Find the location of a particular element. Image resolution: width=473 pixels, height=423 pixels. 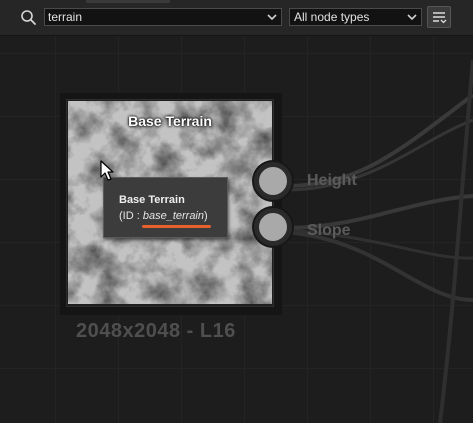

search-icon is located at coordinates (29, 17).